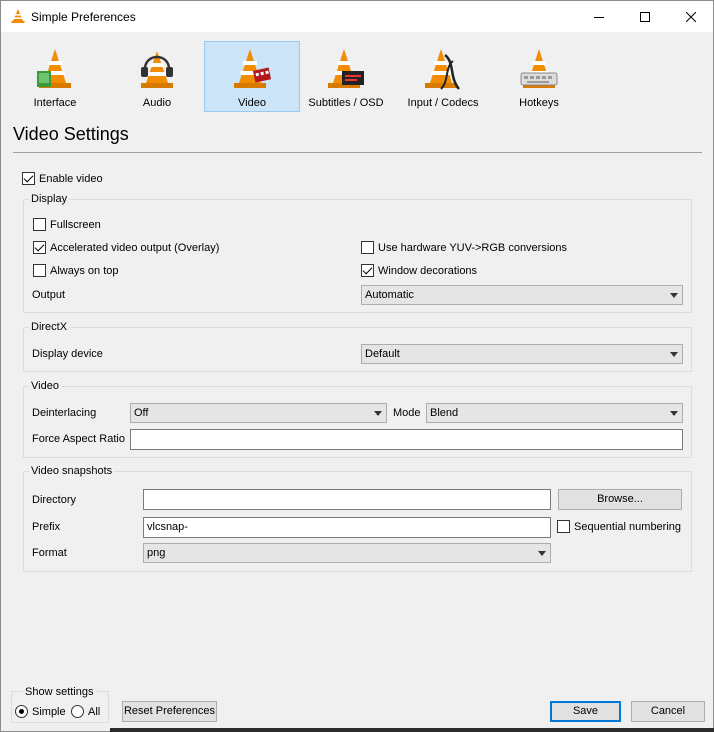 The height and width of the screenshot is (732, 714). What do you see at coordinates (563, 526) in the screenshot?
I see `sequential-numbering-checkmark` at bounding box center [563, 526].